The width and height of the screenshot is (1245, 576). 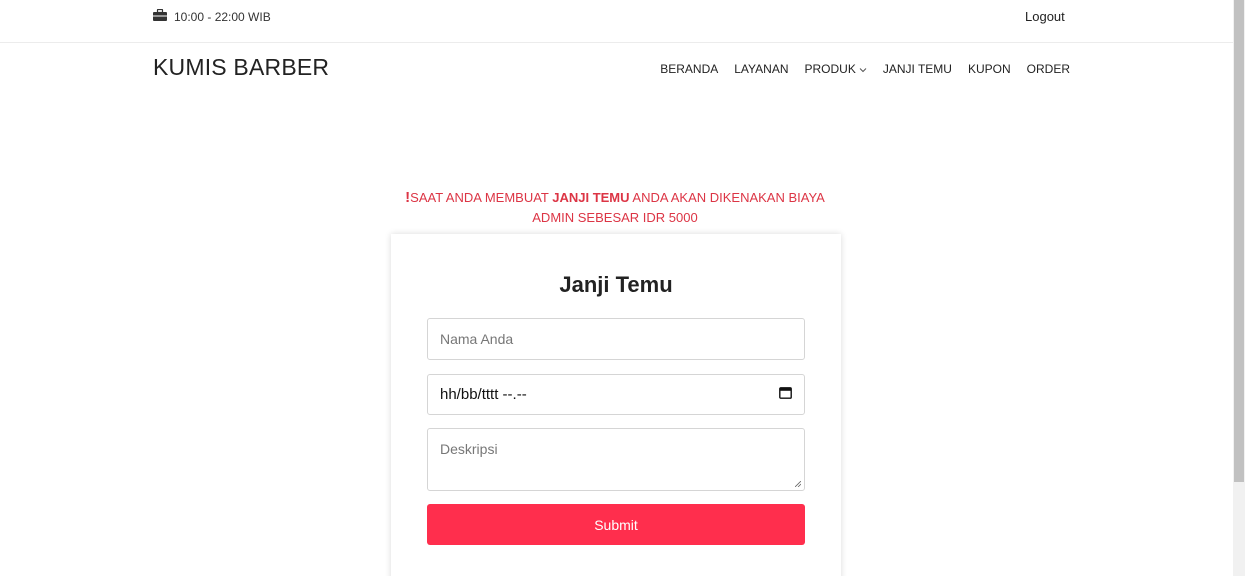 I want to click on logout-link: Logout, so click(x=1045, y=16).